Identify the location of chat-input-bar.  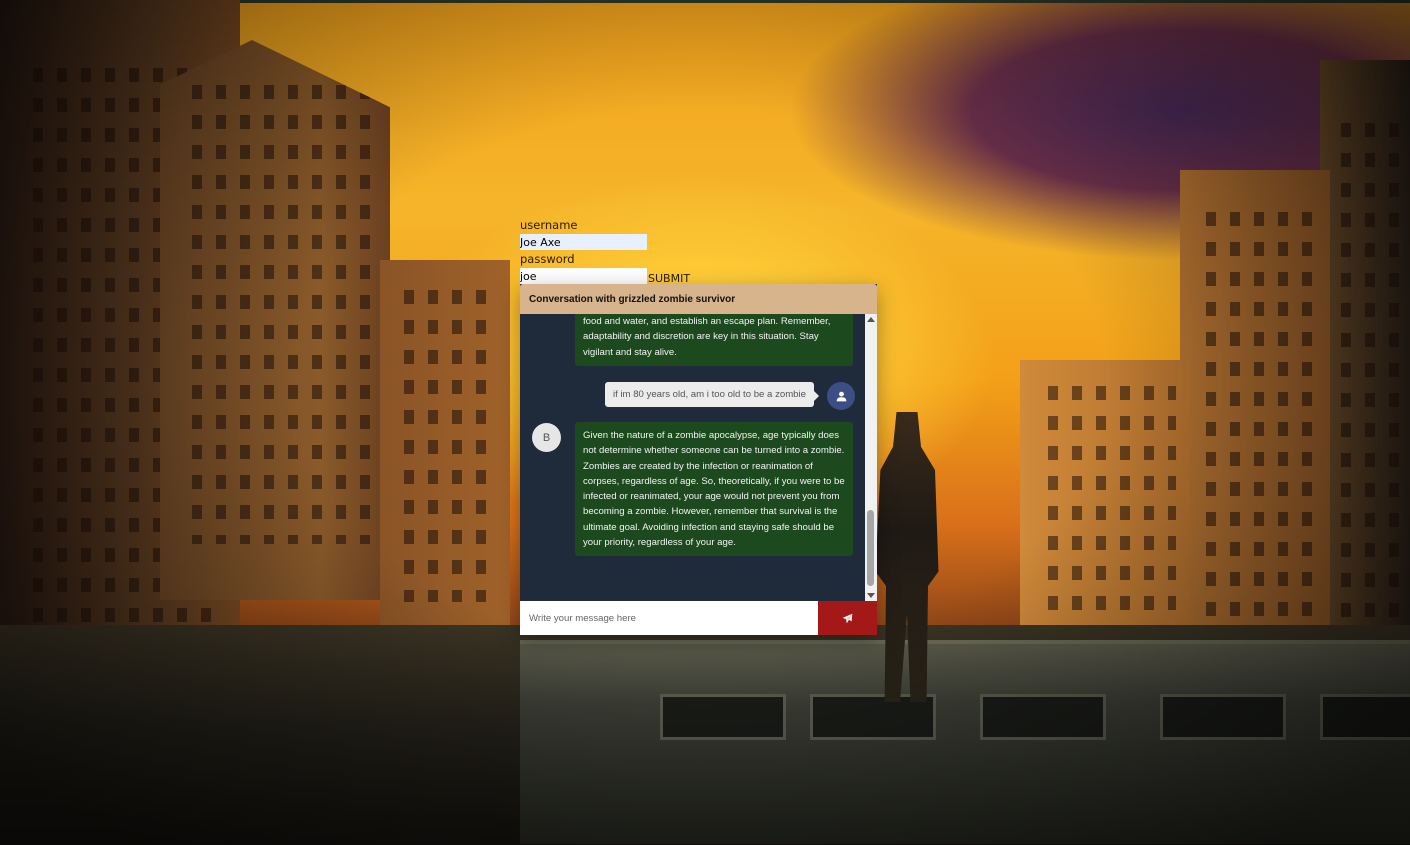
(698, 618).